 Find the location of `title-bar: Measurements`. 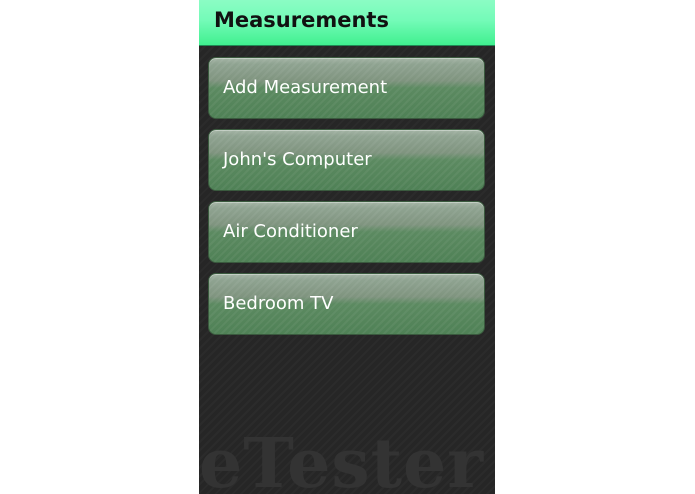

title-bar: Measurements is located at coordinates (347, 23).